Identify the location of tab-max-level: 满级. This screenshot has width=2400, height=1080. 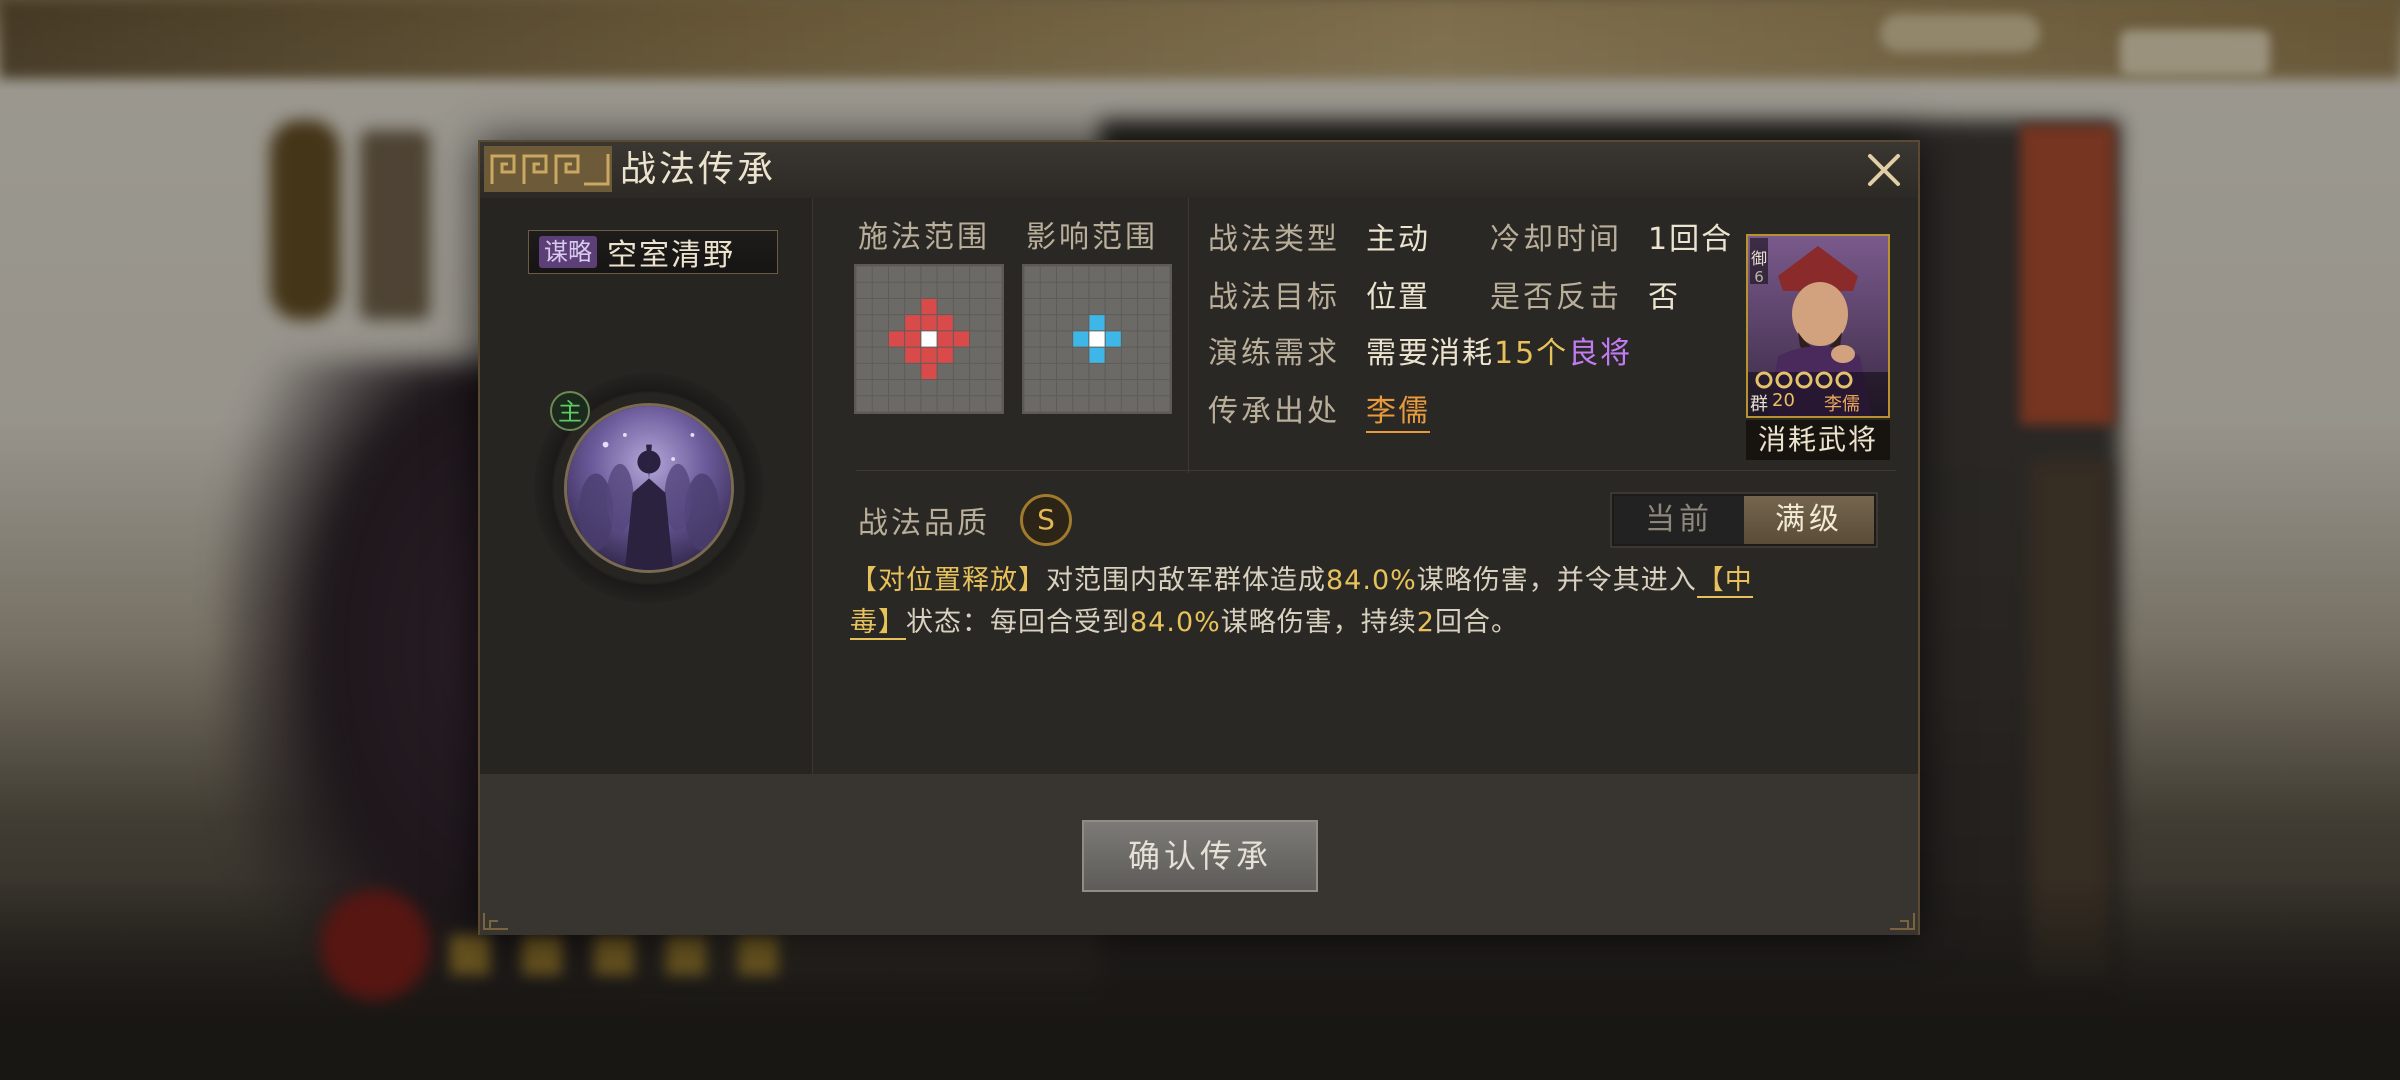
(1809, 520).